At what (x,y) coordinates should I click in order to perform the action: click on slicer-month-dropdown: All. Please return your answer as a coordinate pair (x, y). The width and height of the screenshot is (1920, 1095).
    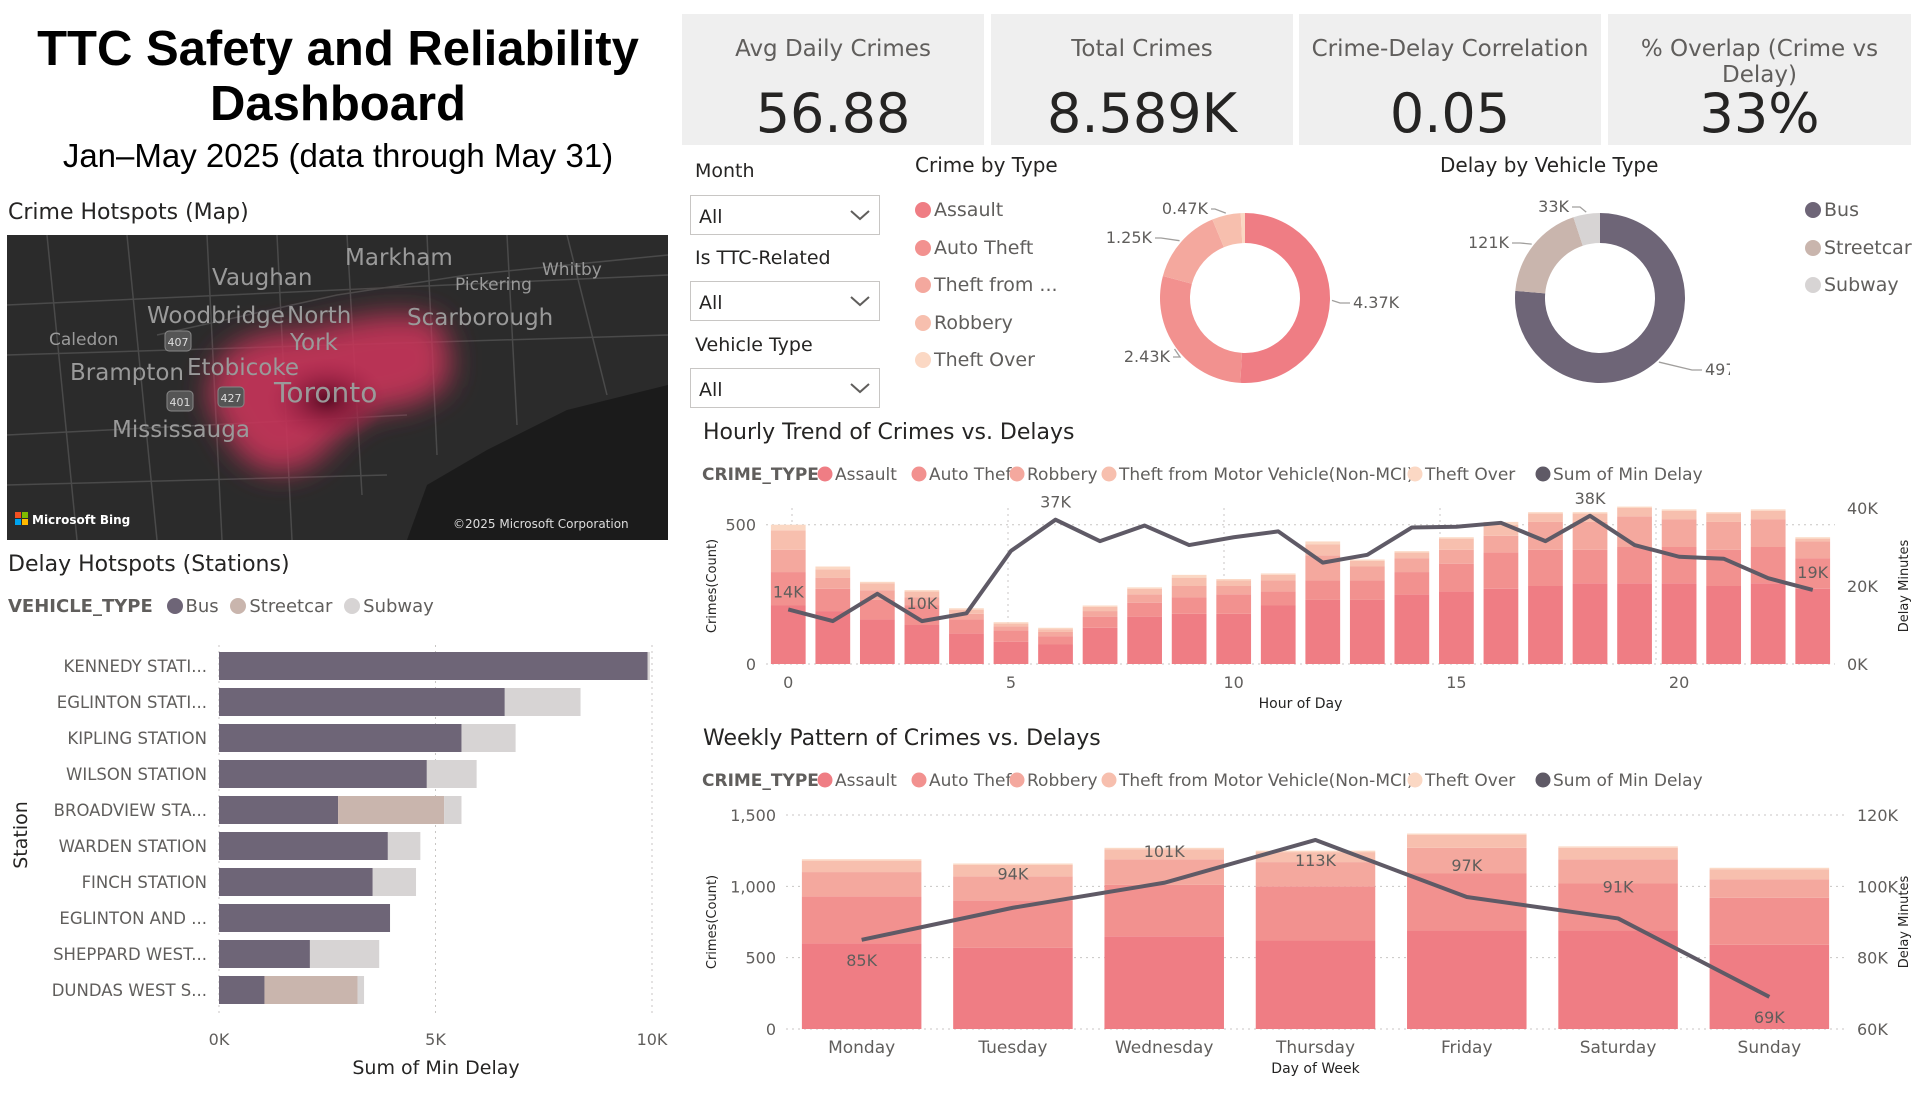
    Looking at the image, I should click on (785, 215).